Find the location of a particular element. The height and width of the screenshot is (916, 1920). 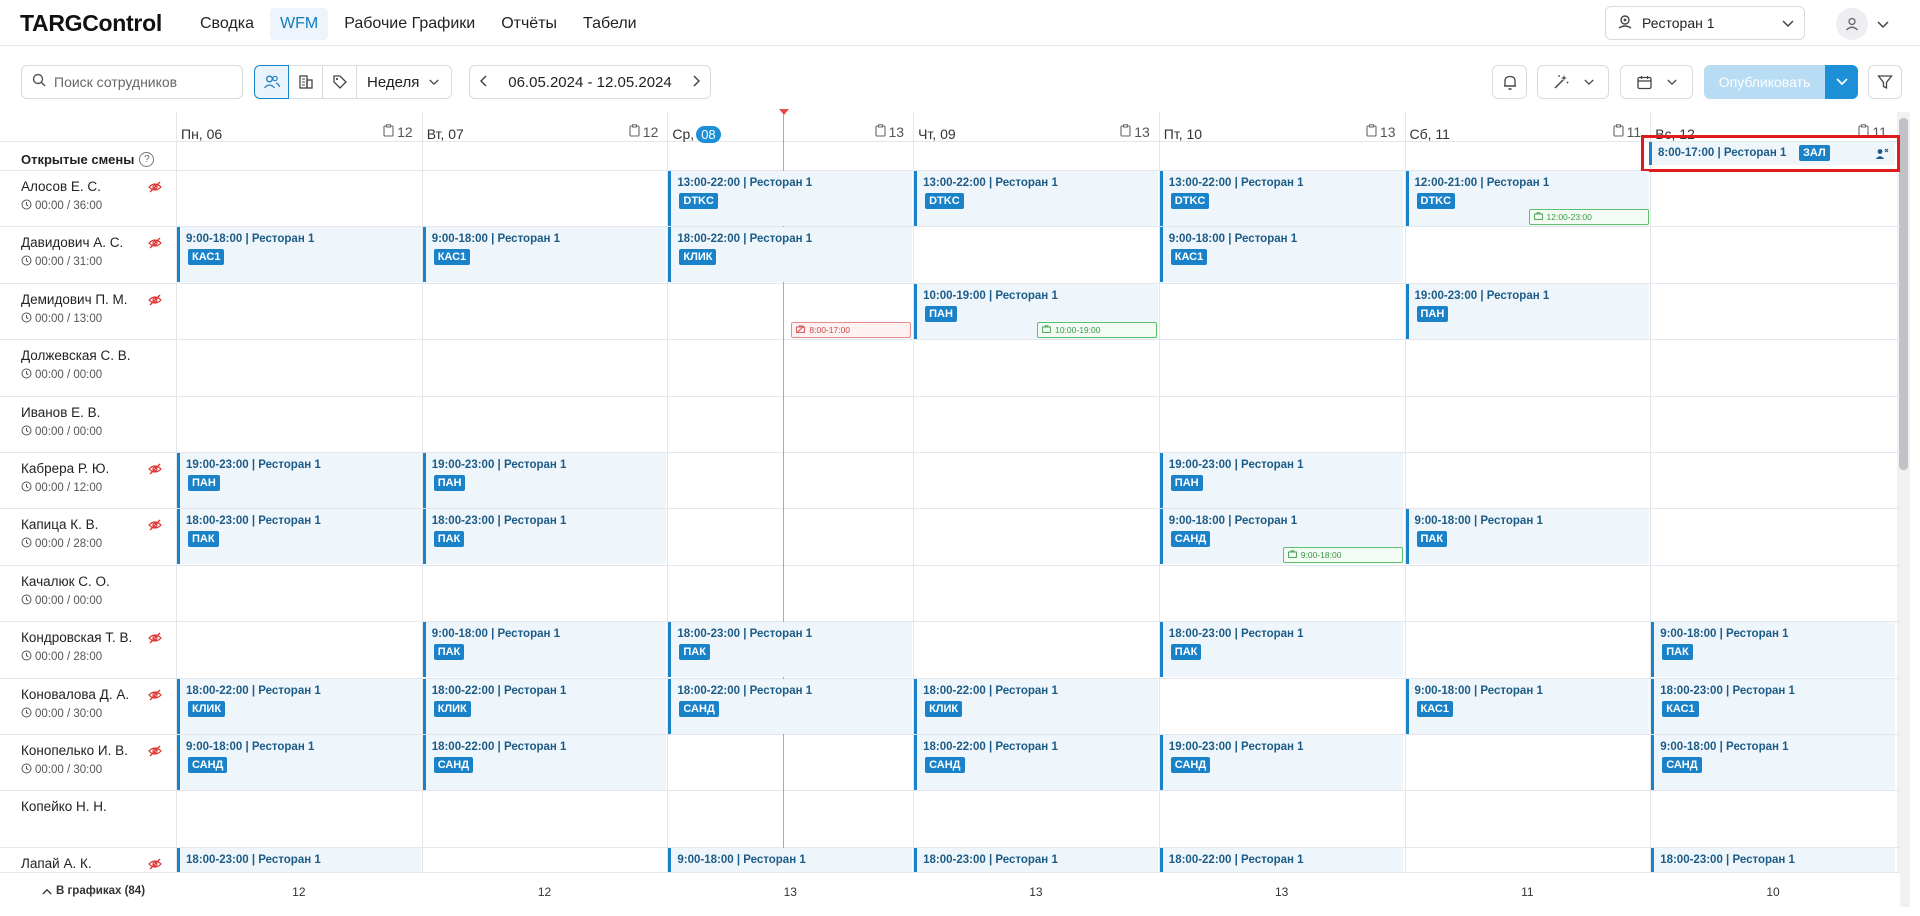

employee-cell: Кондровская Т. В. 00:00 / 28:00 is located at coordinates (96, 647).